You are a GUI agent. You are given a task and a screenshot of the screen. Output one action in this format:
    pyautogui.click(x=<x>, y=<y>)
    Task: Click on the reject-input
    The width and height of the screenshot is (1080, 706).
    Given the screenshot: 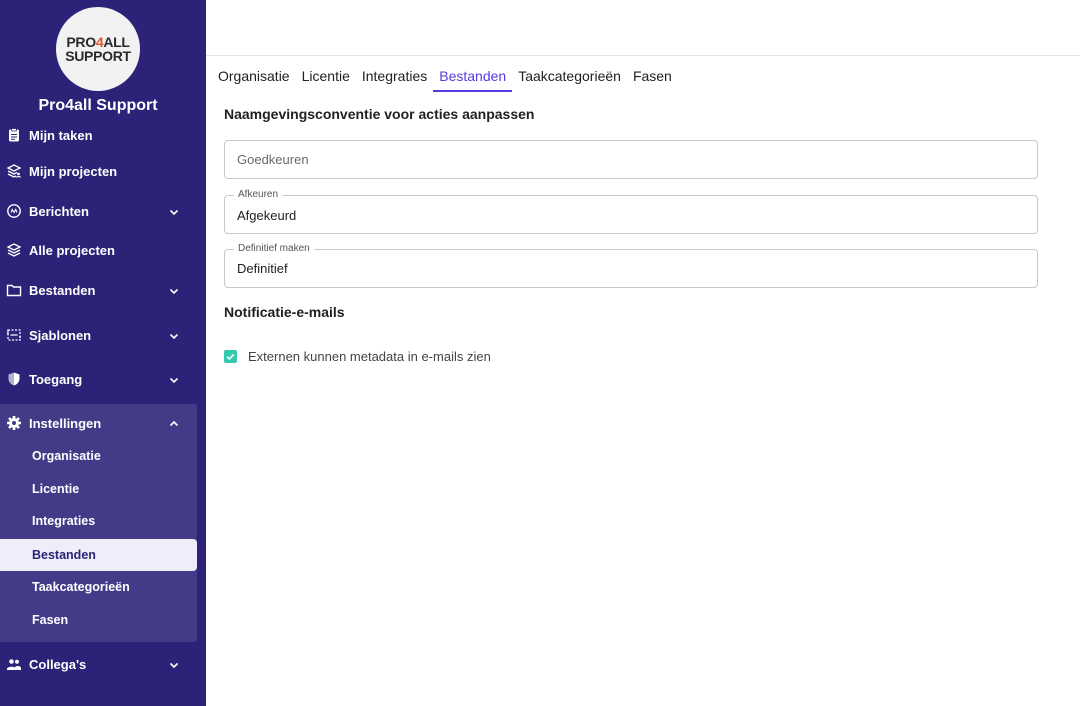 What is the action you would take?
    pyautogui.click(x=632, y=215)
    